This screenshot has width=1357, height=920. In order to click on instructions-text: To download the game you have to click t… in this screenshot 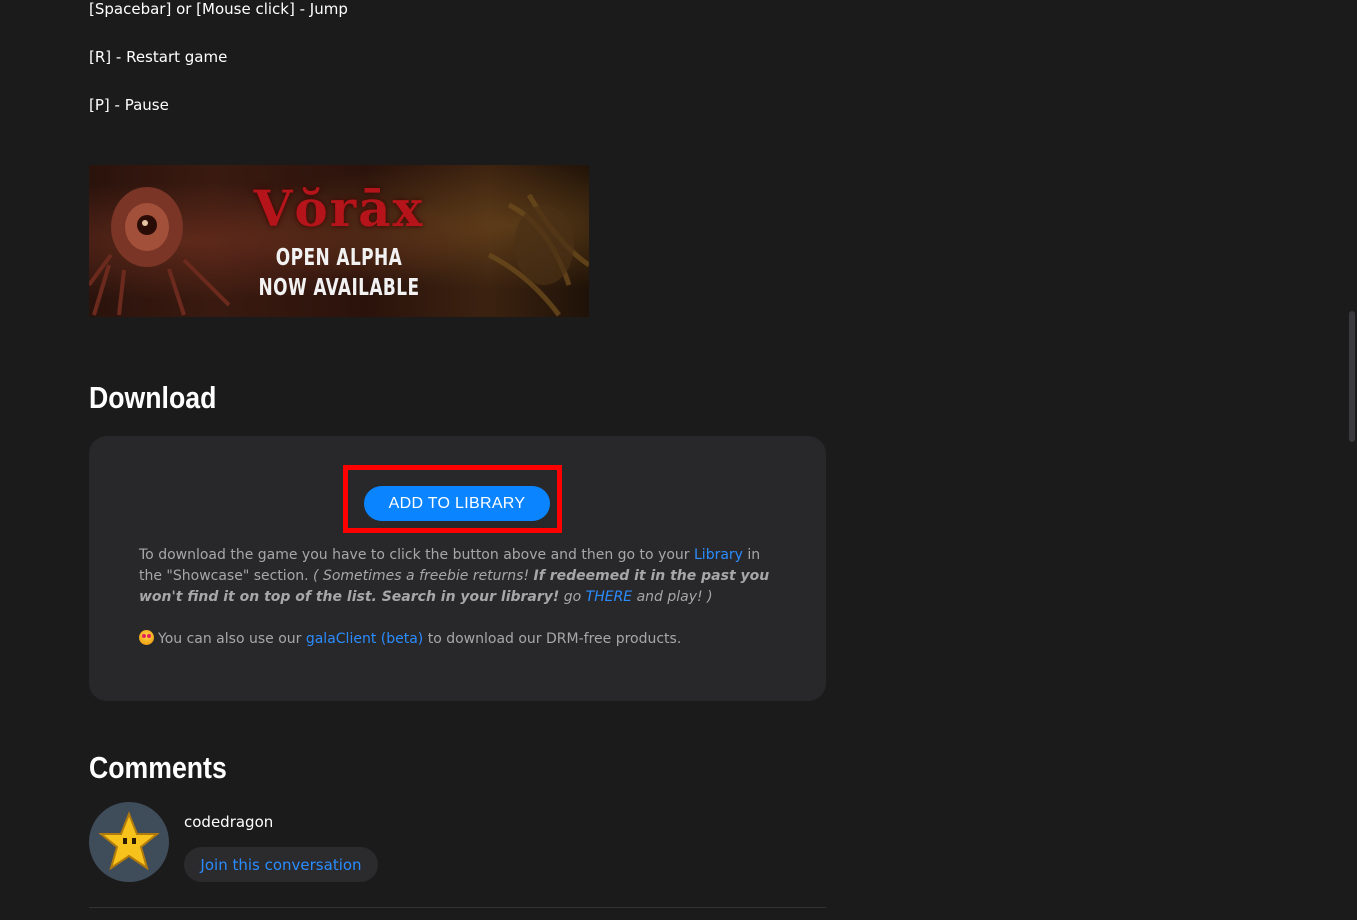, I will do `click(416, 555)`.